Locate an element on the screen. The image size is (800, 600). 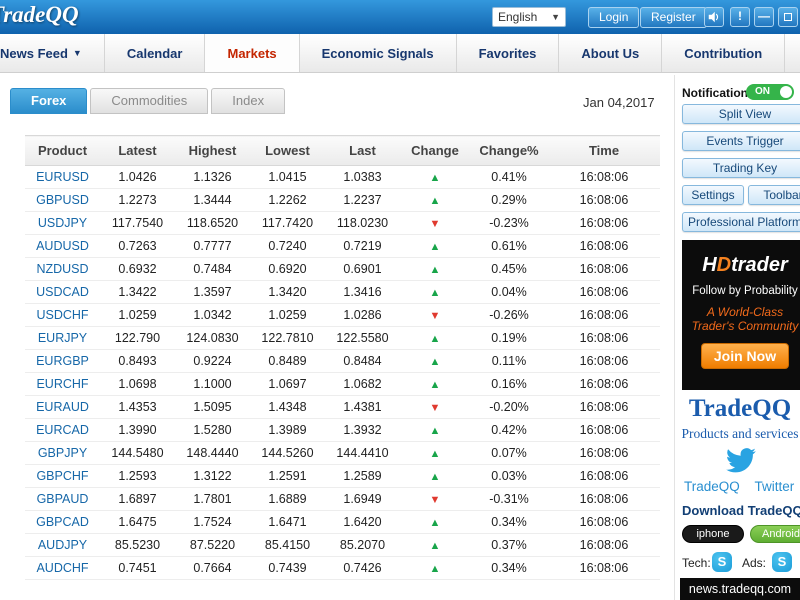
tech-contact-label: Tech: is located at coordinates (696, 563).